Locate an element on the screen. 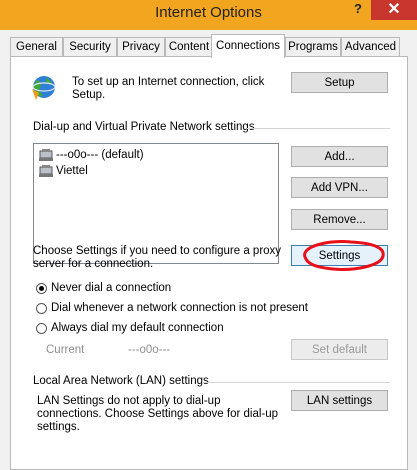  close-button: ✕ is located at coordinates (394, 10).